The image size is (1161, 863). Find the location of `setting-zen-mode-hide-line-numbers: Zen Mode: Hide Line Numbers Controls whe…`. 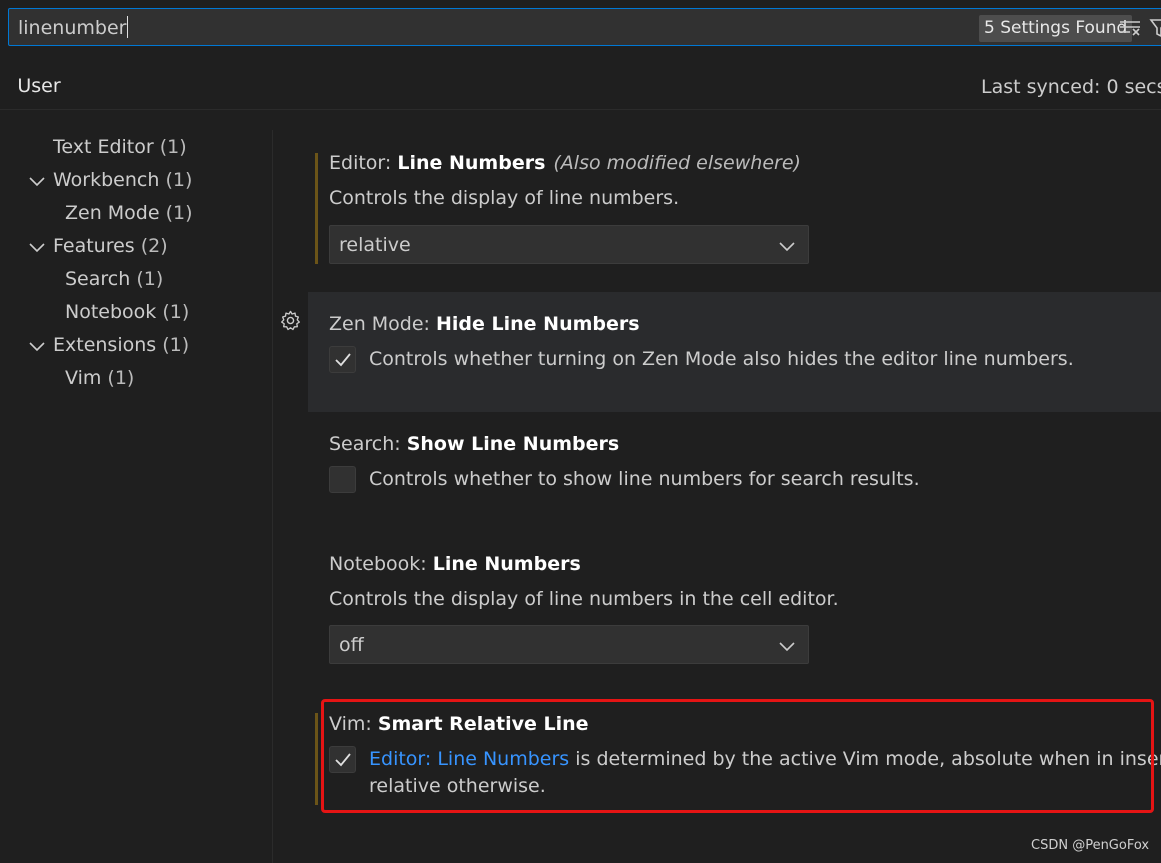

setting-zen-mode-hide-line-numbers: Zen Mode: Hide Line Numbers Controls whe… is located at coordinates (734, 352).